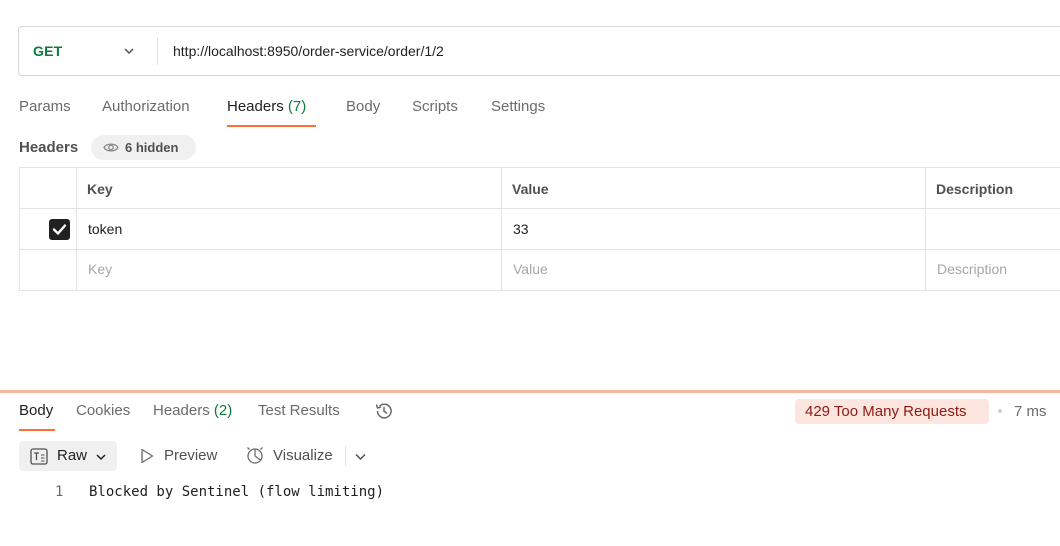 This screenshot has width=1060, height=546. I want to click on header-value-cell: 33, so click(521, 229).